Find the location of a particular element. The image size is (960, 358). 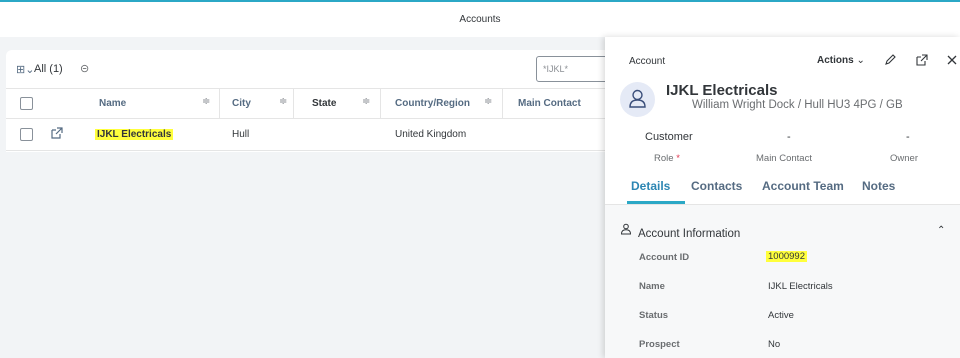

field-value-name: IJKL Electricals is located at coordinates (800, 286).